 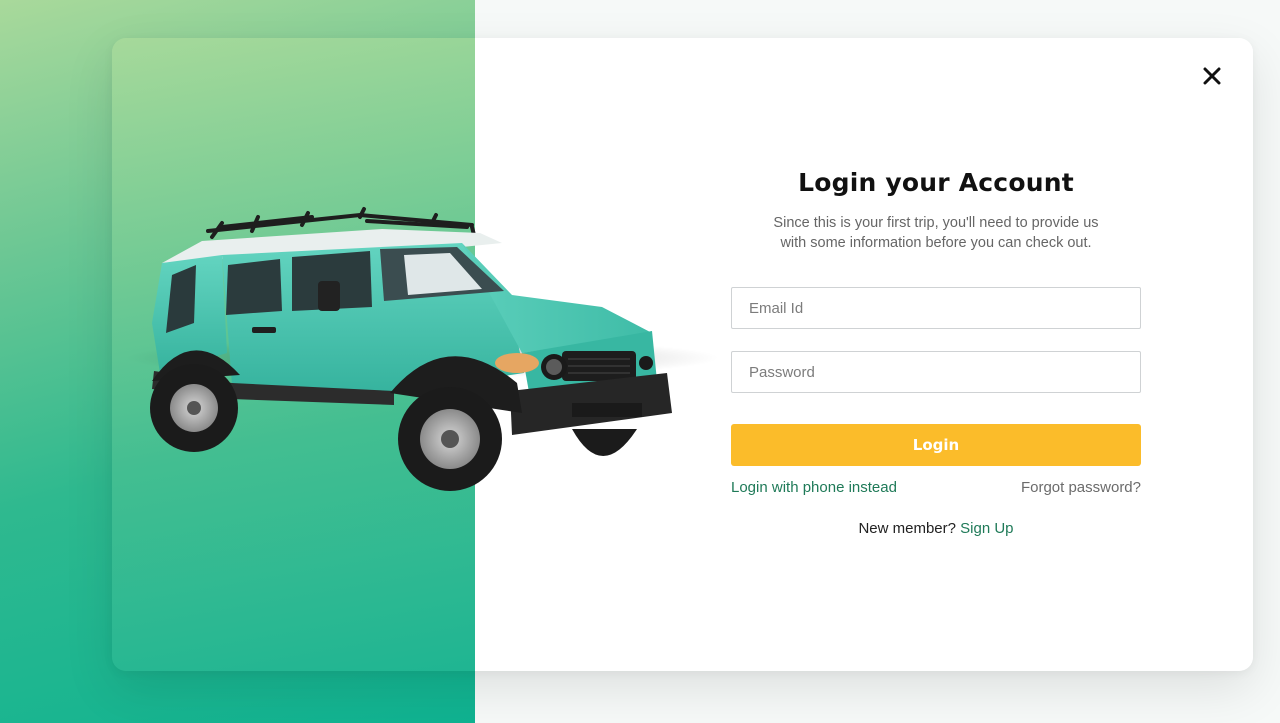 I want to click on signup-row: New member? Sign Up, so click(x=936, y=528).